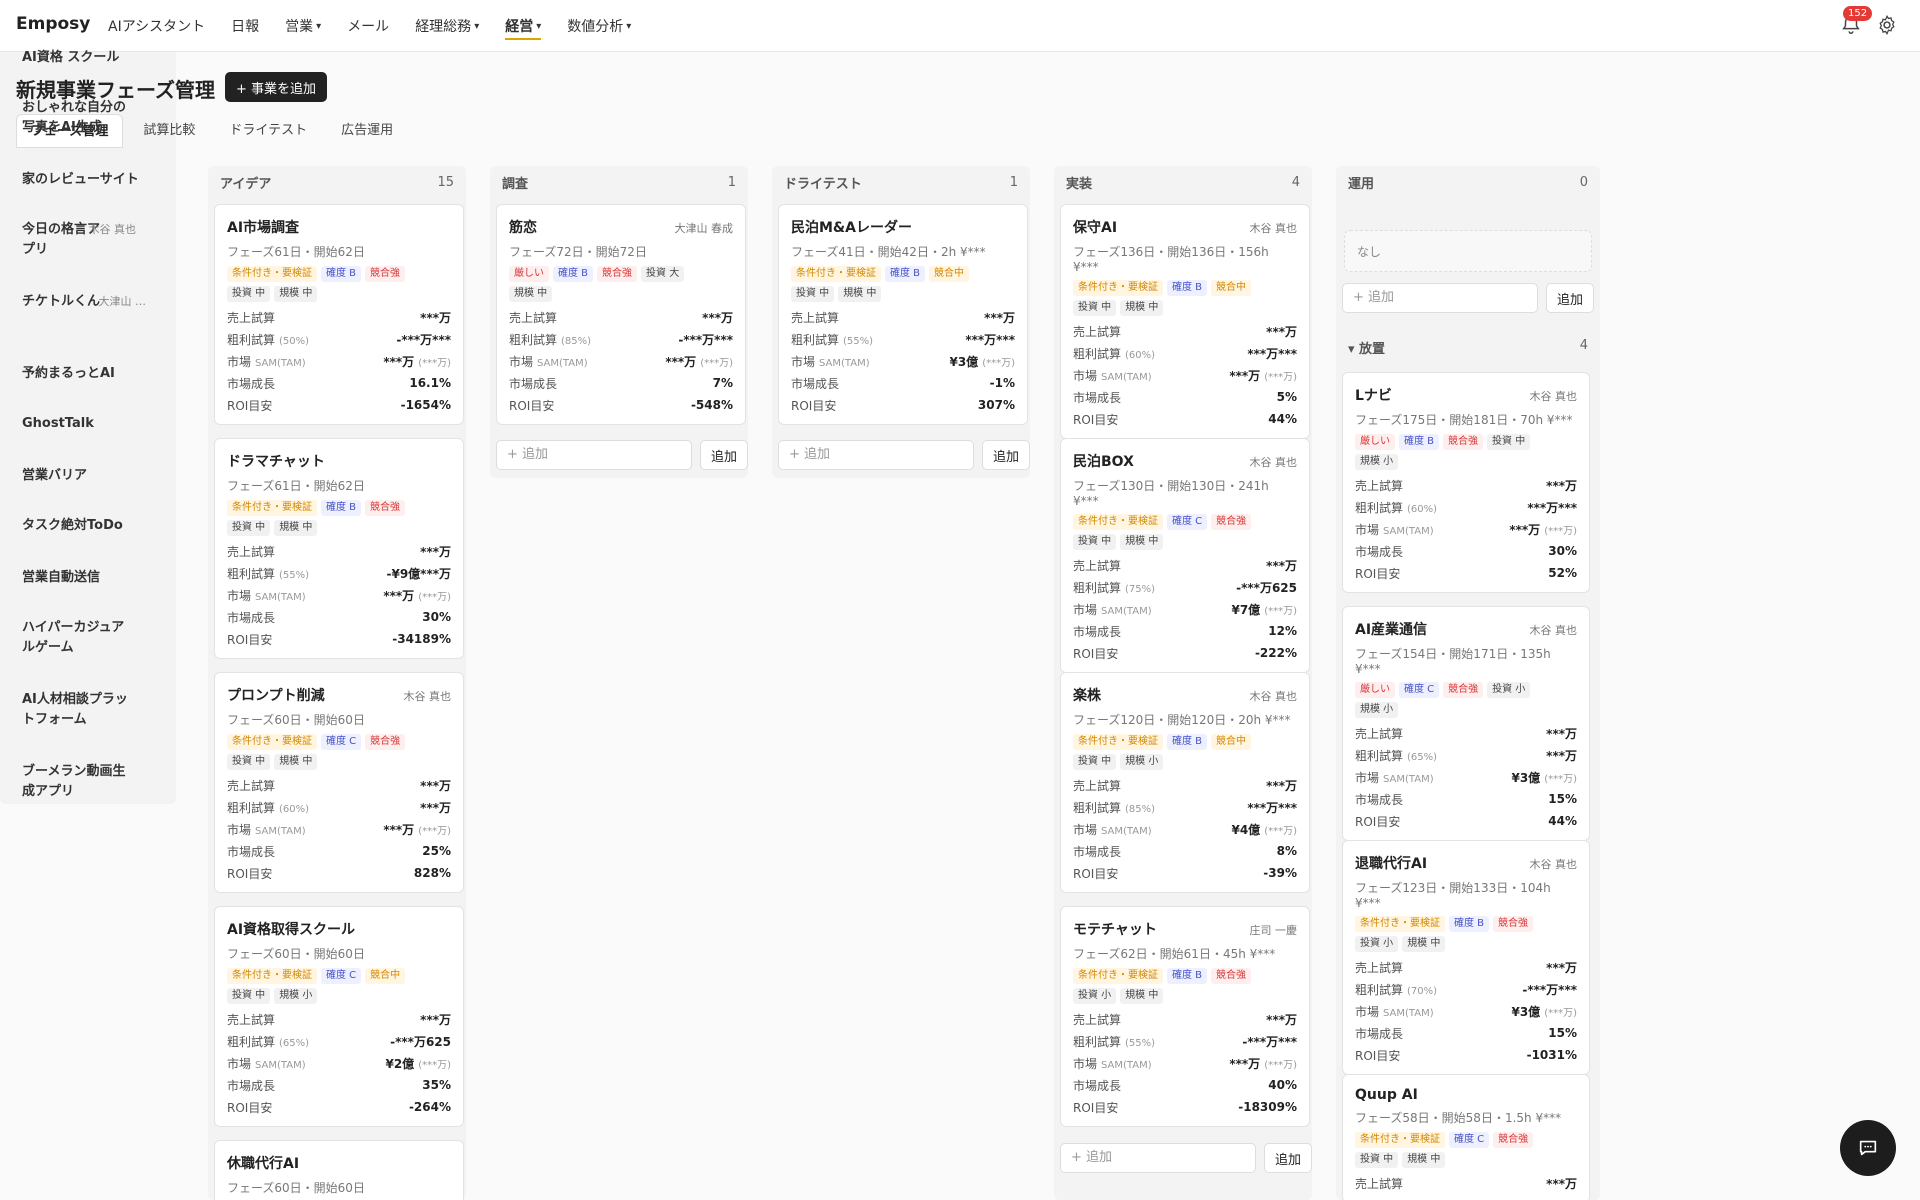  I want to click on chat-button, so click(1868, 1148).